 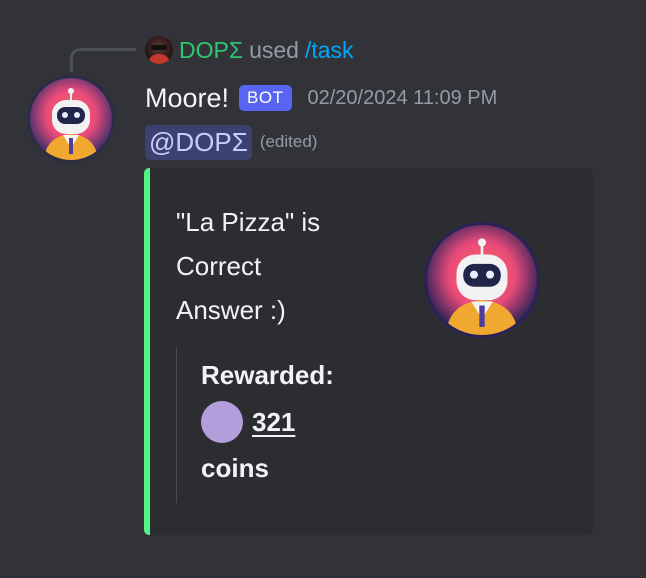 I want to click on user-mention: @DOPΣ, so click(x=198, y=142).